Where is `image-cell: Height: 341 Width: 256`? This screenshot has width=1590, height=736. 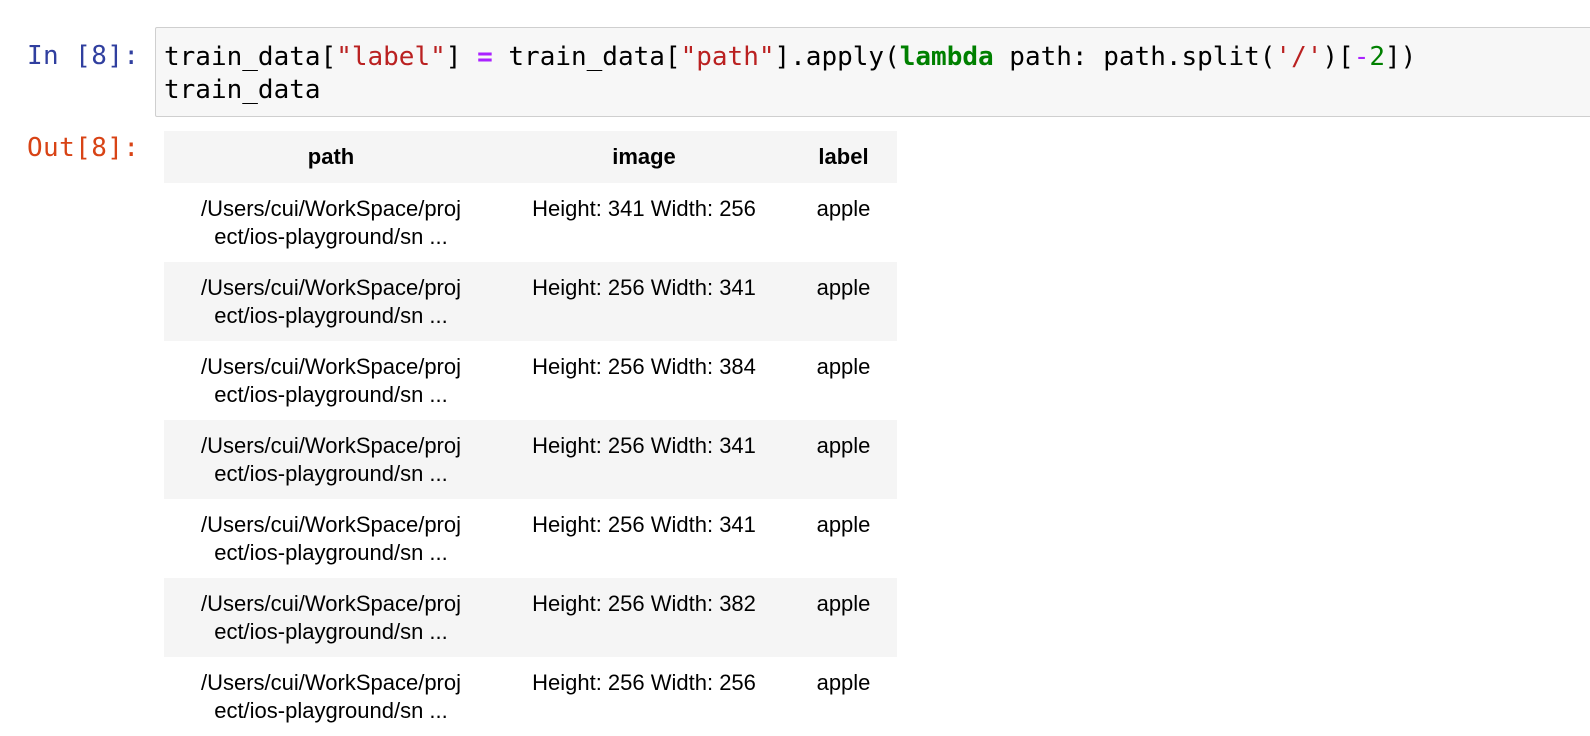
image-cell: Height: 341 Width: 256 is located at coordinates (644, 222).